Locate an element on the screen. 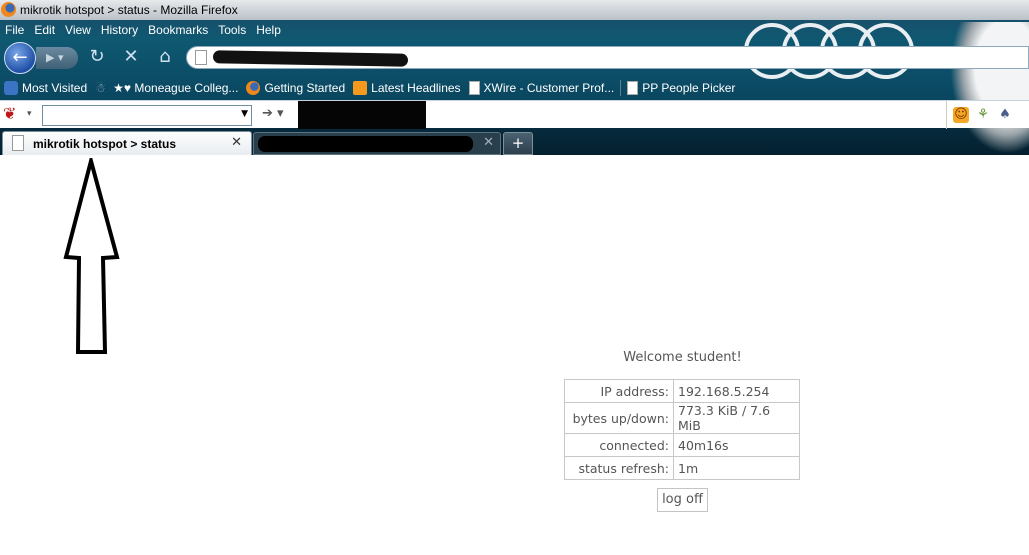 The width and height of the screenshot is (1029, 555). bookmark-most-visited: Most Visited is located at coordinates (45, 88).